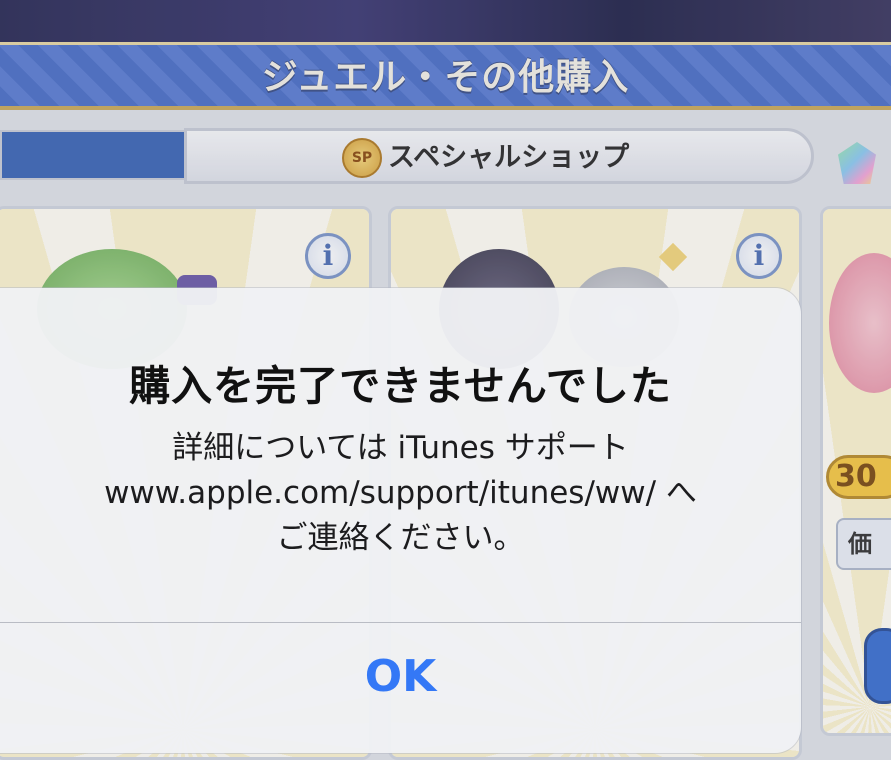 The width and height of the screenshot is (891, 760). Describe the element at coordinates (400, 538) in the screenshot. I see `alert-message-line: ご連絡ください。` at that location.